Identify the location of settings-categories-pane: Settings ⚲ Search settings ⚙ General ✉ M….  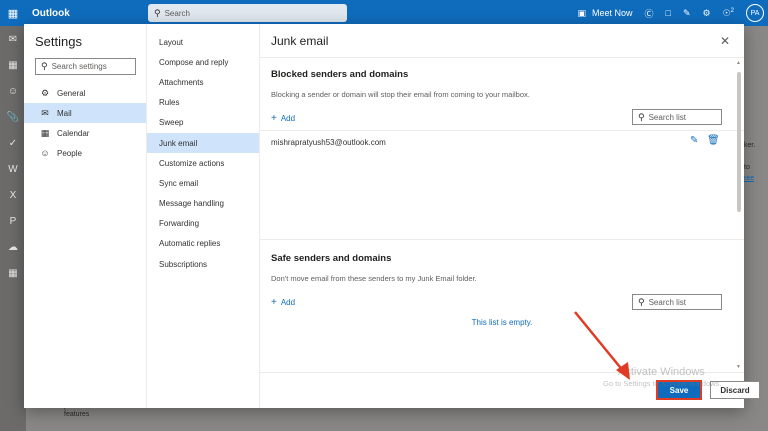
(85, 216).